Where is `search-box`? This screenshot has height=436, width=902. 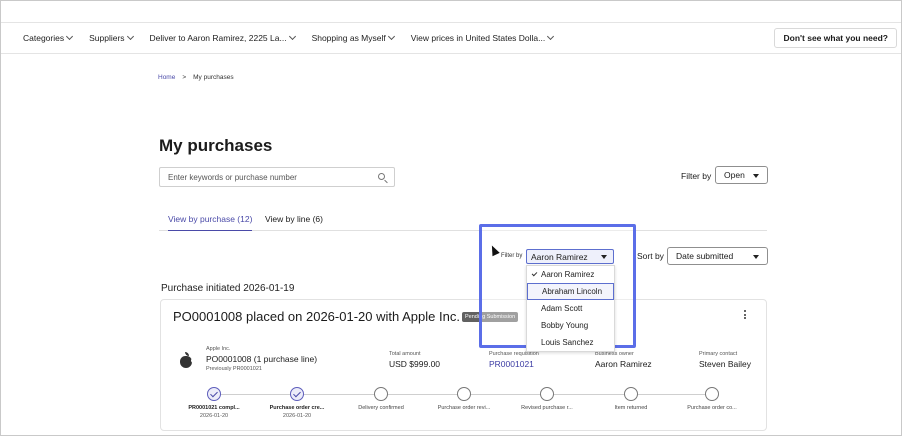 search-box is located at coordinates (277, 177).